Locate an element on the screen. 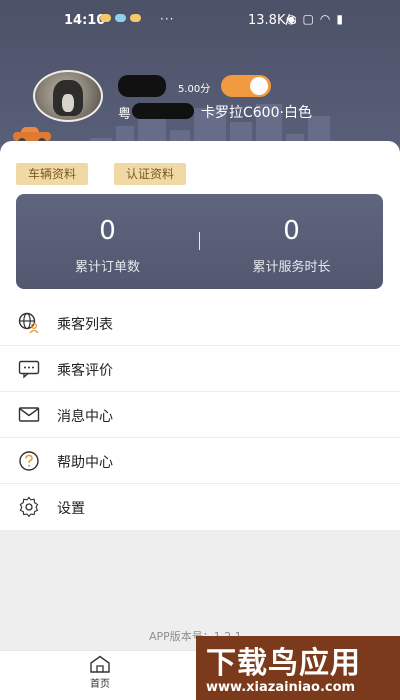 This screenshot has height=700, width=400. certification-info-button: 认证资料 is located at coordinates (150, 174).